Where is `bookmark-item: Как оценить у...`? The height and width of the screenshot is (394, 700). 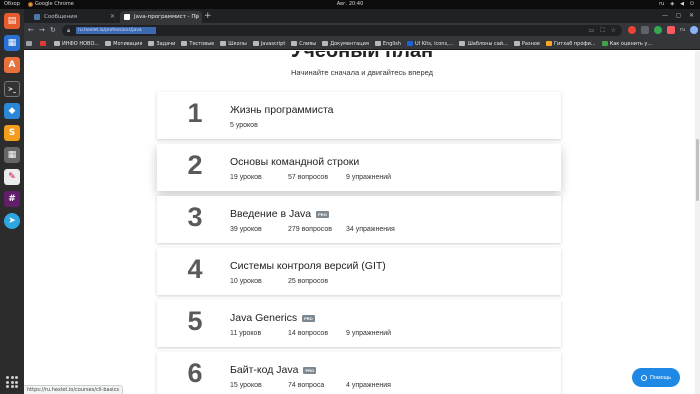
bookmark-item: Как оценить у... is located at coordinates (626, 44).